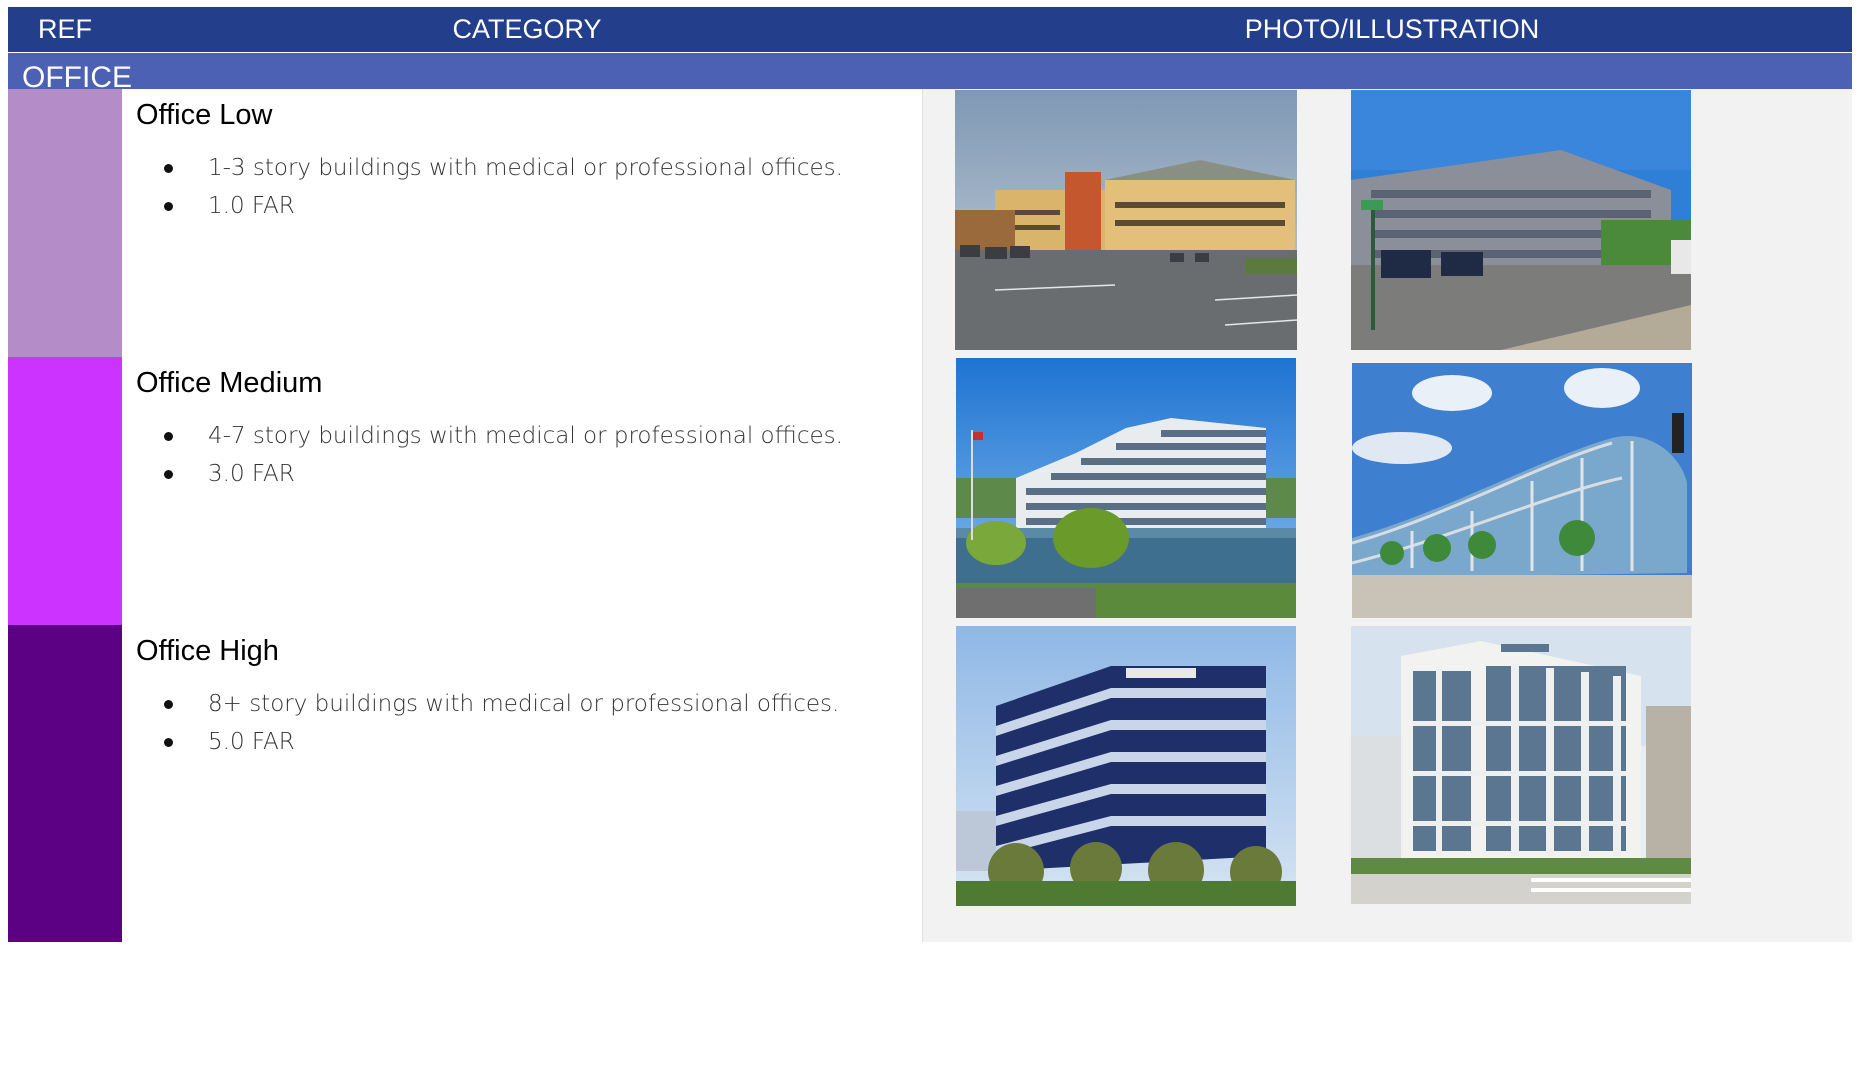  Describe the element at coordinates (207, 651) in the screenshot. I see `category-title: Office High` at that location.